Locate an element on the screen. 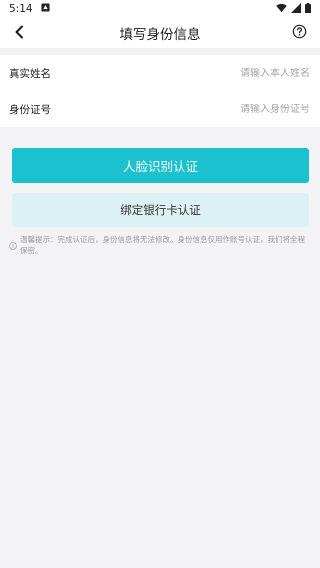 Image resolution: width=320 pixels, height=568 pixels. back-button is located at coordinates (19, 33).